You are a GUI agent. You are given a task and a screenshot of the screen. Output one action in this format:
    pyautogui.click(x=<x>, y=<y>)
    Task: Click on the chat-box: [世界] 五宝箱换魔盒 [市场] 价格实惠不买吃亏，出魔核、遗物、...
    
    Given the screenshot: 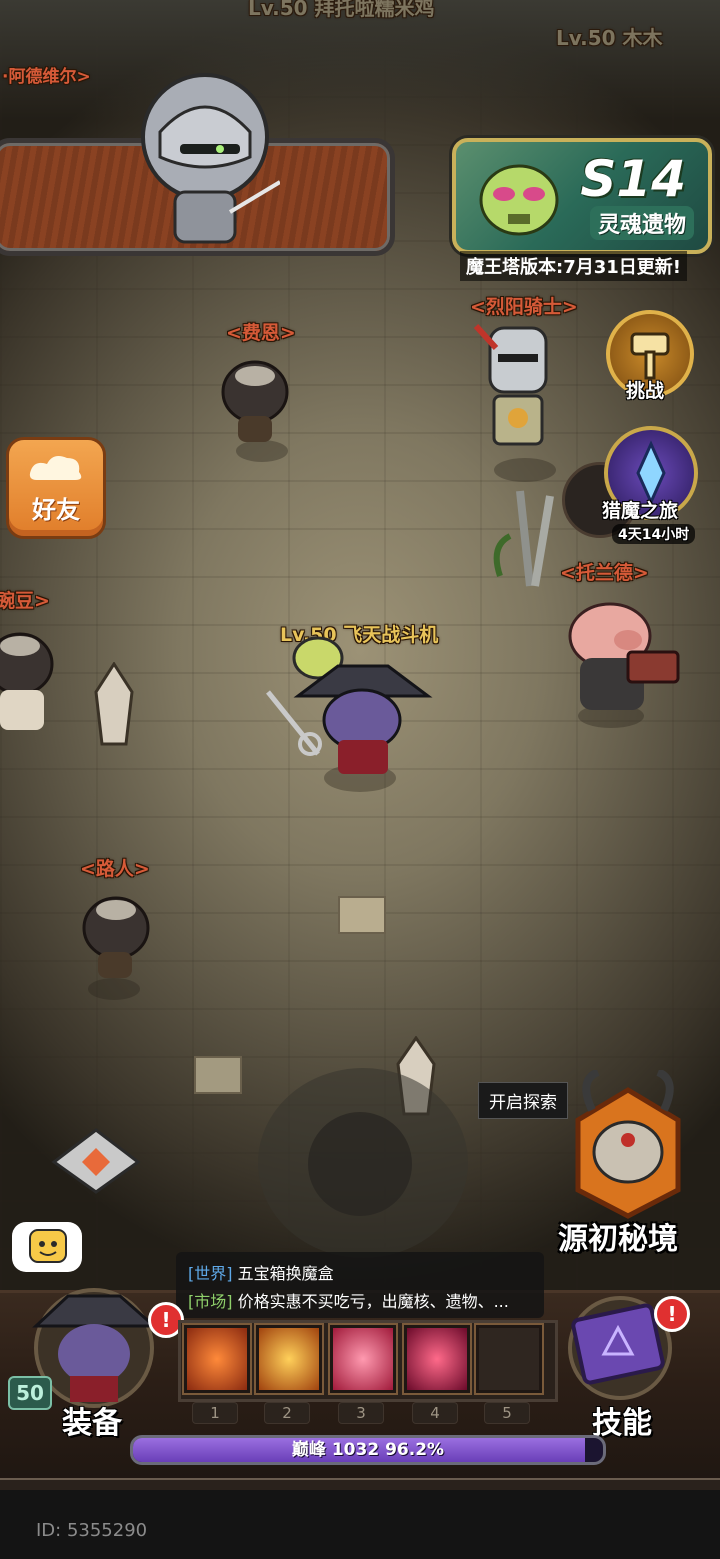 What is the action you would take?
    pyautogui.click(x=360, y=1285)
    